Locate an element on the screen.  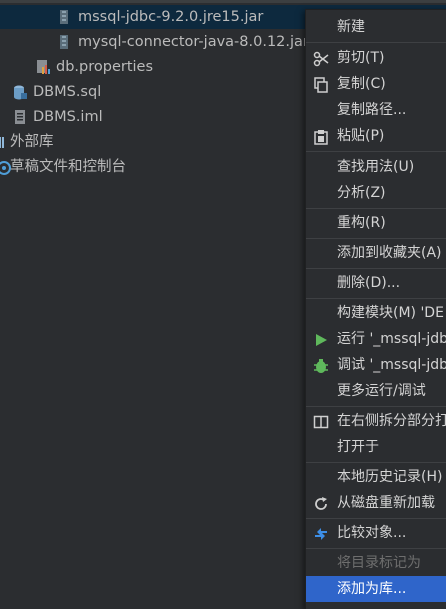
menu-item-refactor: 重构(R) is located at coordinates (376, 223).